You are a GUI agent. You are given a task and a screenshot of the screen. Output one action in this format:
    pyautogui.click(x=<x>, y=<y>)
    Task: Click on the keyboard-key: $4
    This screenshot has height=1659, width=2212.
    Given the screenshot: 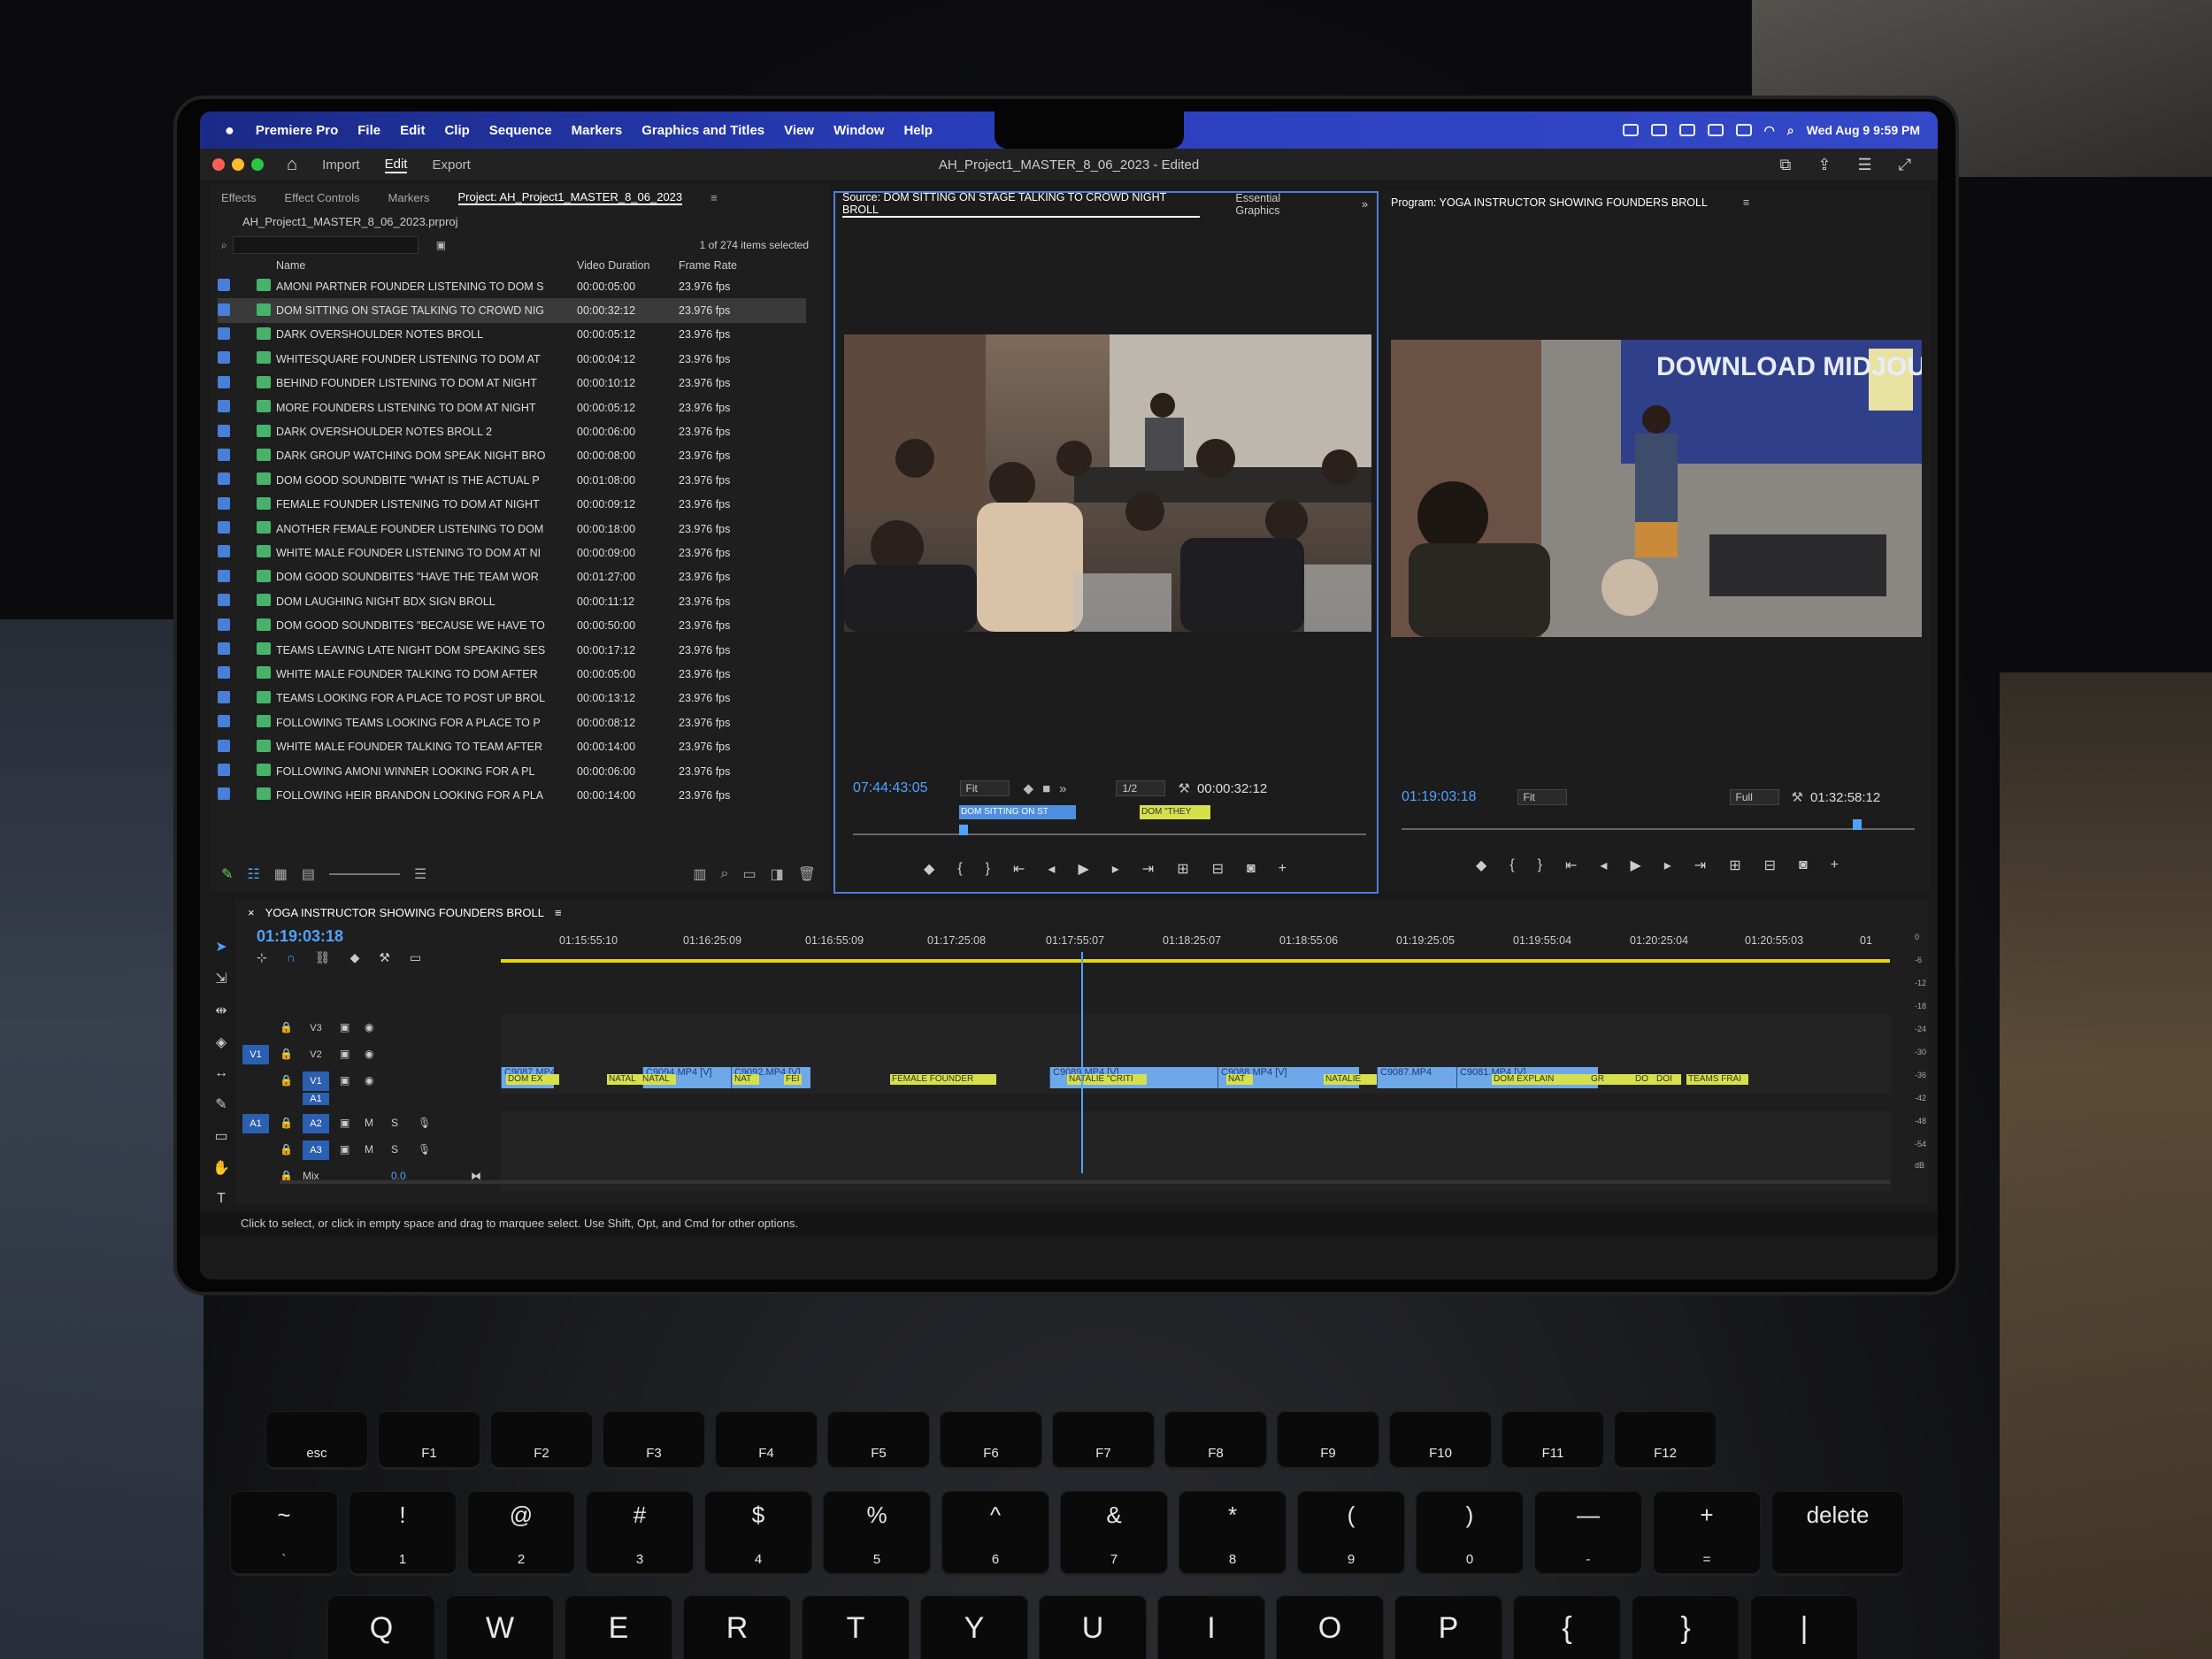 What is the action you would take?
    pyautogui.click(x=758, y=1533)
    